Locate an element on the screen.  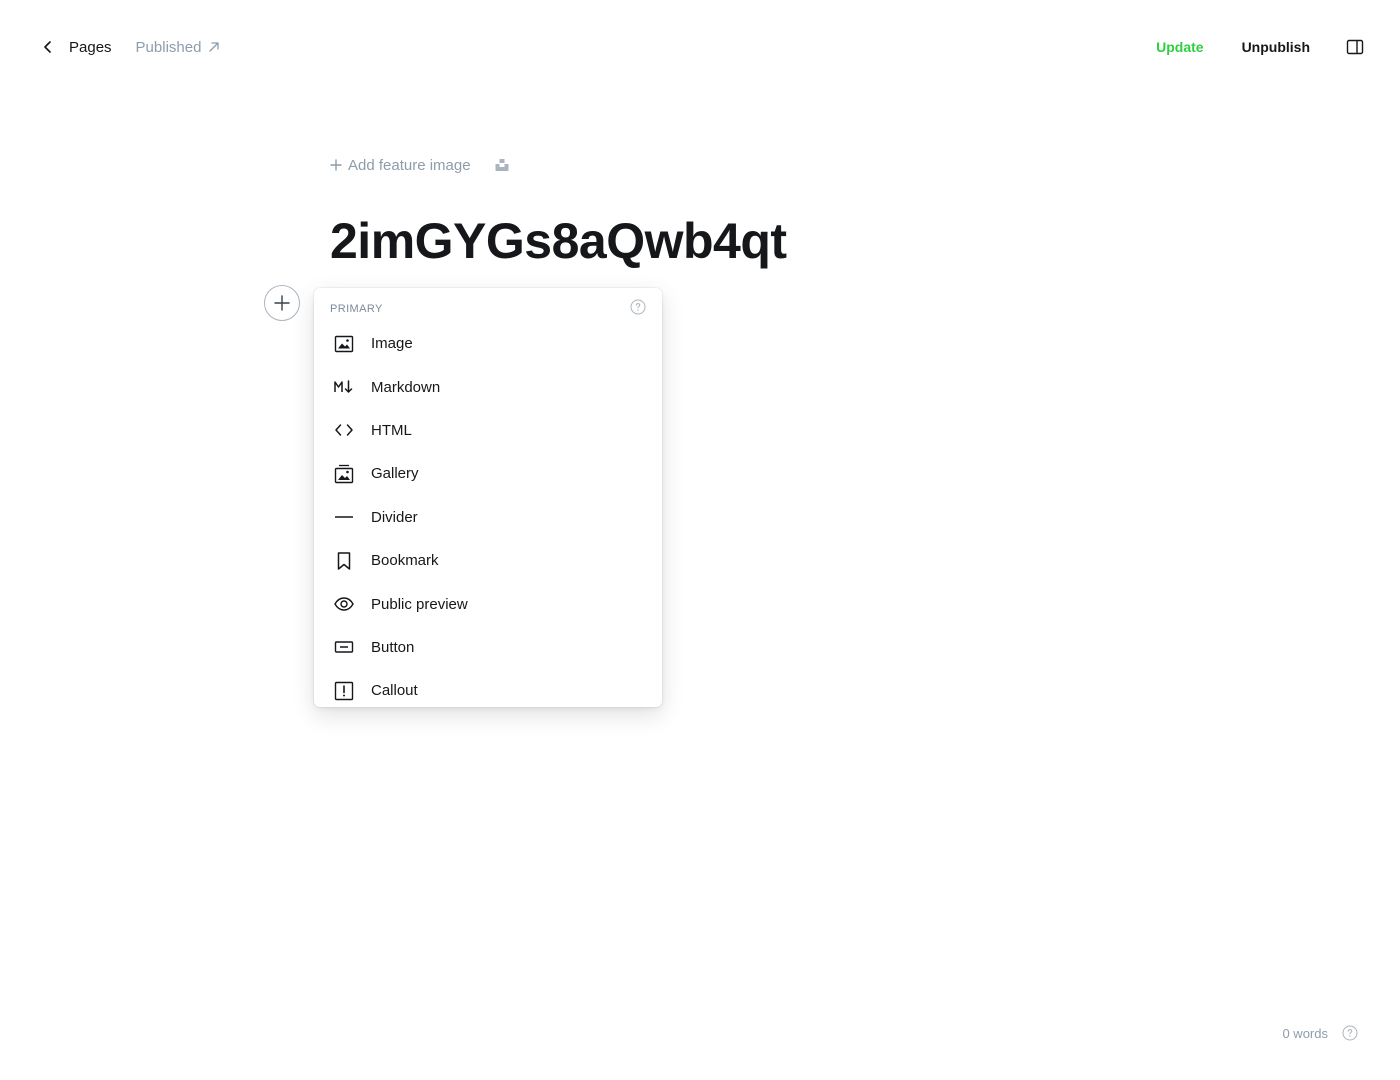
menu-item-image: Image is located at coordinates (488, 343).